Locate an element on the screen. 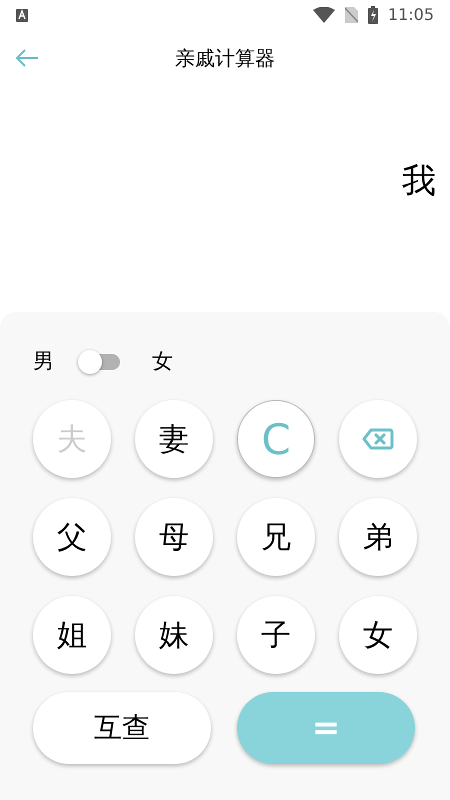 Image resolution: width=450 pixels, height=800 pixels. battery-charging-icon is located at coordinates (373, 15).